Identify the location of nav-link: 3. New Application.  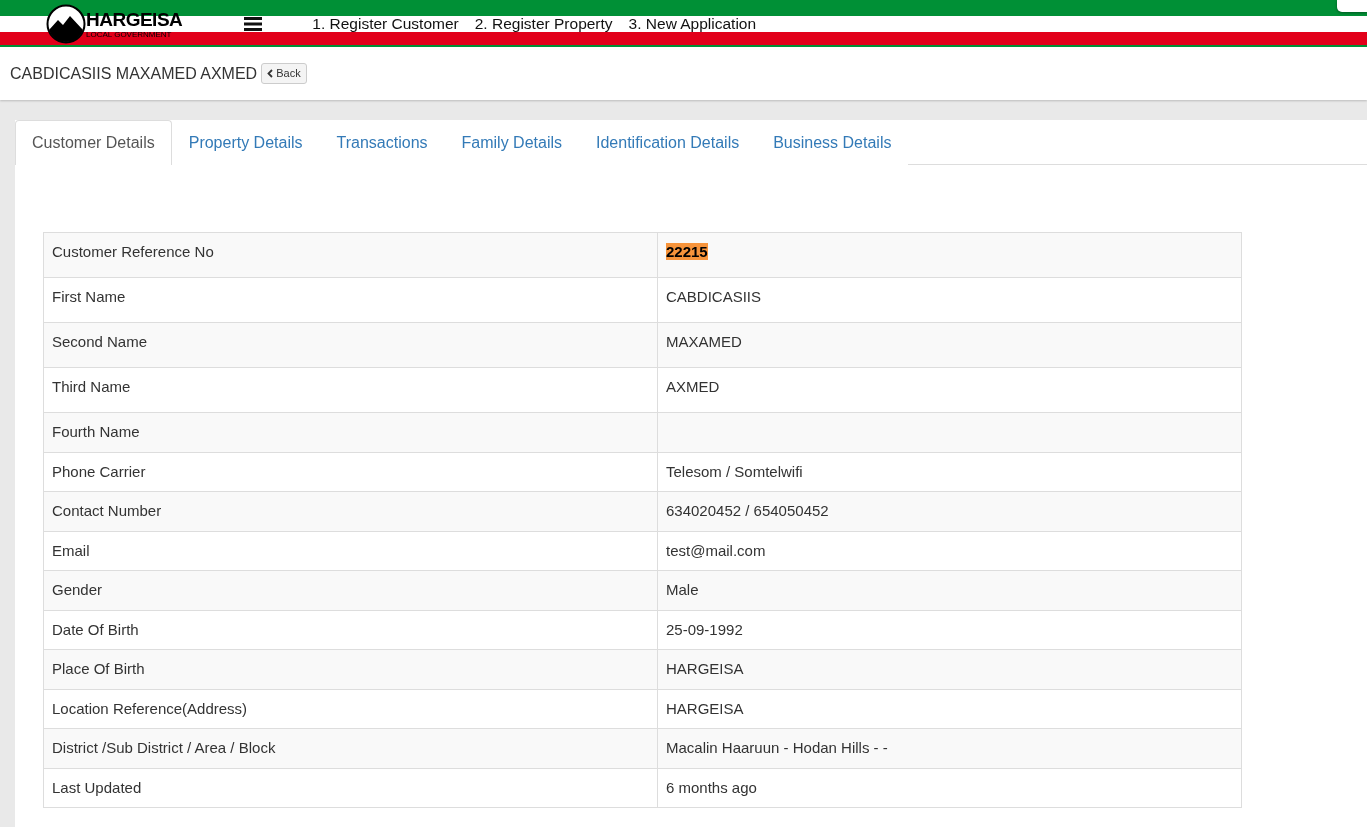
(692, 24).